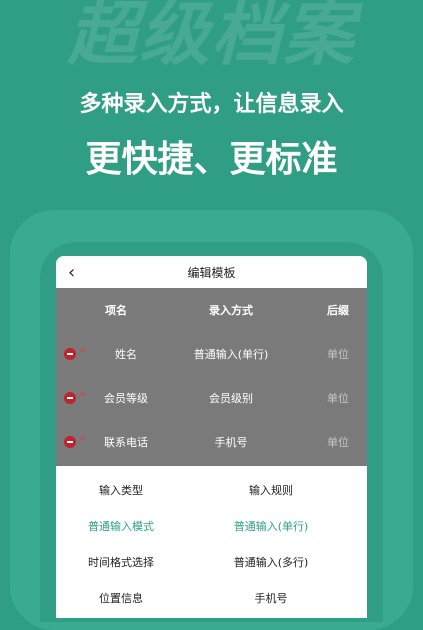 The height and width of the screenshot is (630, 423). Describe the element at coordinates (126, 398) in the screenshot. I see `field-name: 会员等级` at that location.